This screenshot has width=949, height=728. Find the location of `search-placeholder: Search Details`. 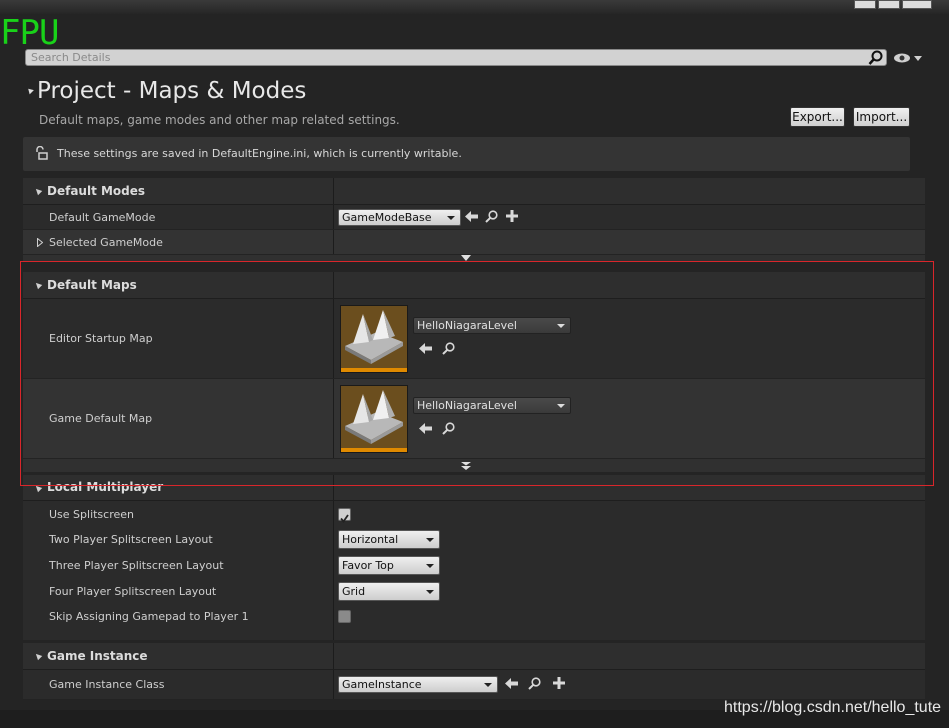

search-placeholder: Search Details is located at coordinates (71, 57).